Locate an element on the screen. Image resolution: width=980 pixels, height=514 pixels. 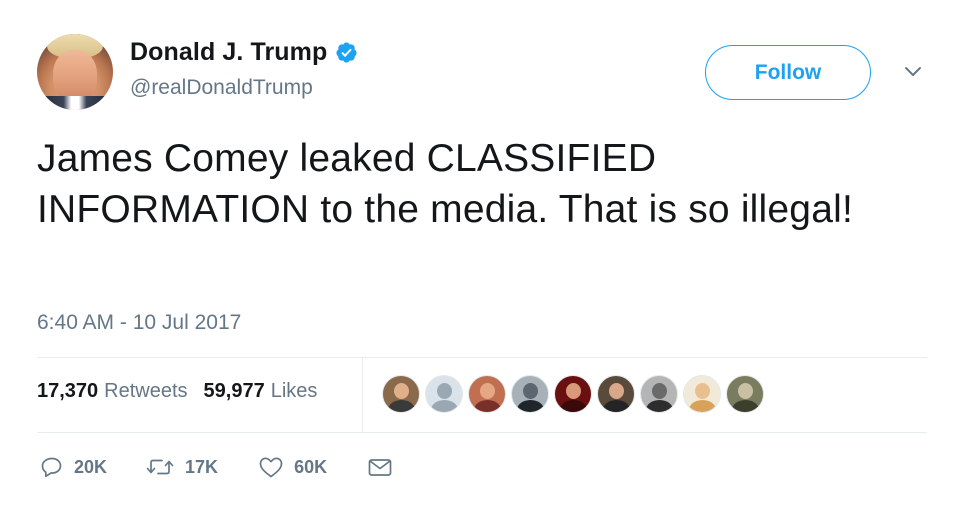
likes-count: 59,977 is located at coordinates (234, 391).